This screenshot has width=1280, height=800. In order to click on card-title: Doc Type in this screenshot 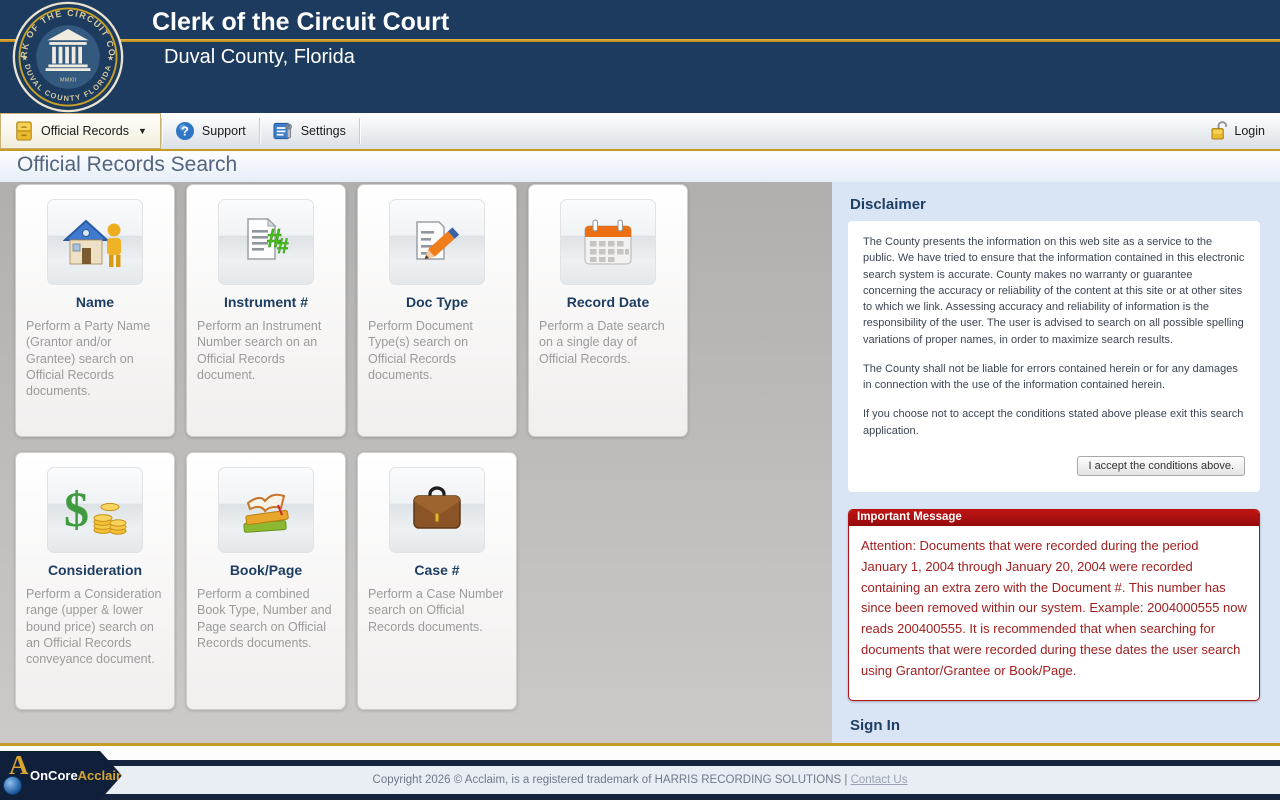, I will do `click(437, 302)`.